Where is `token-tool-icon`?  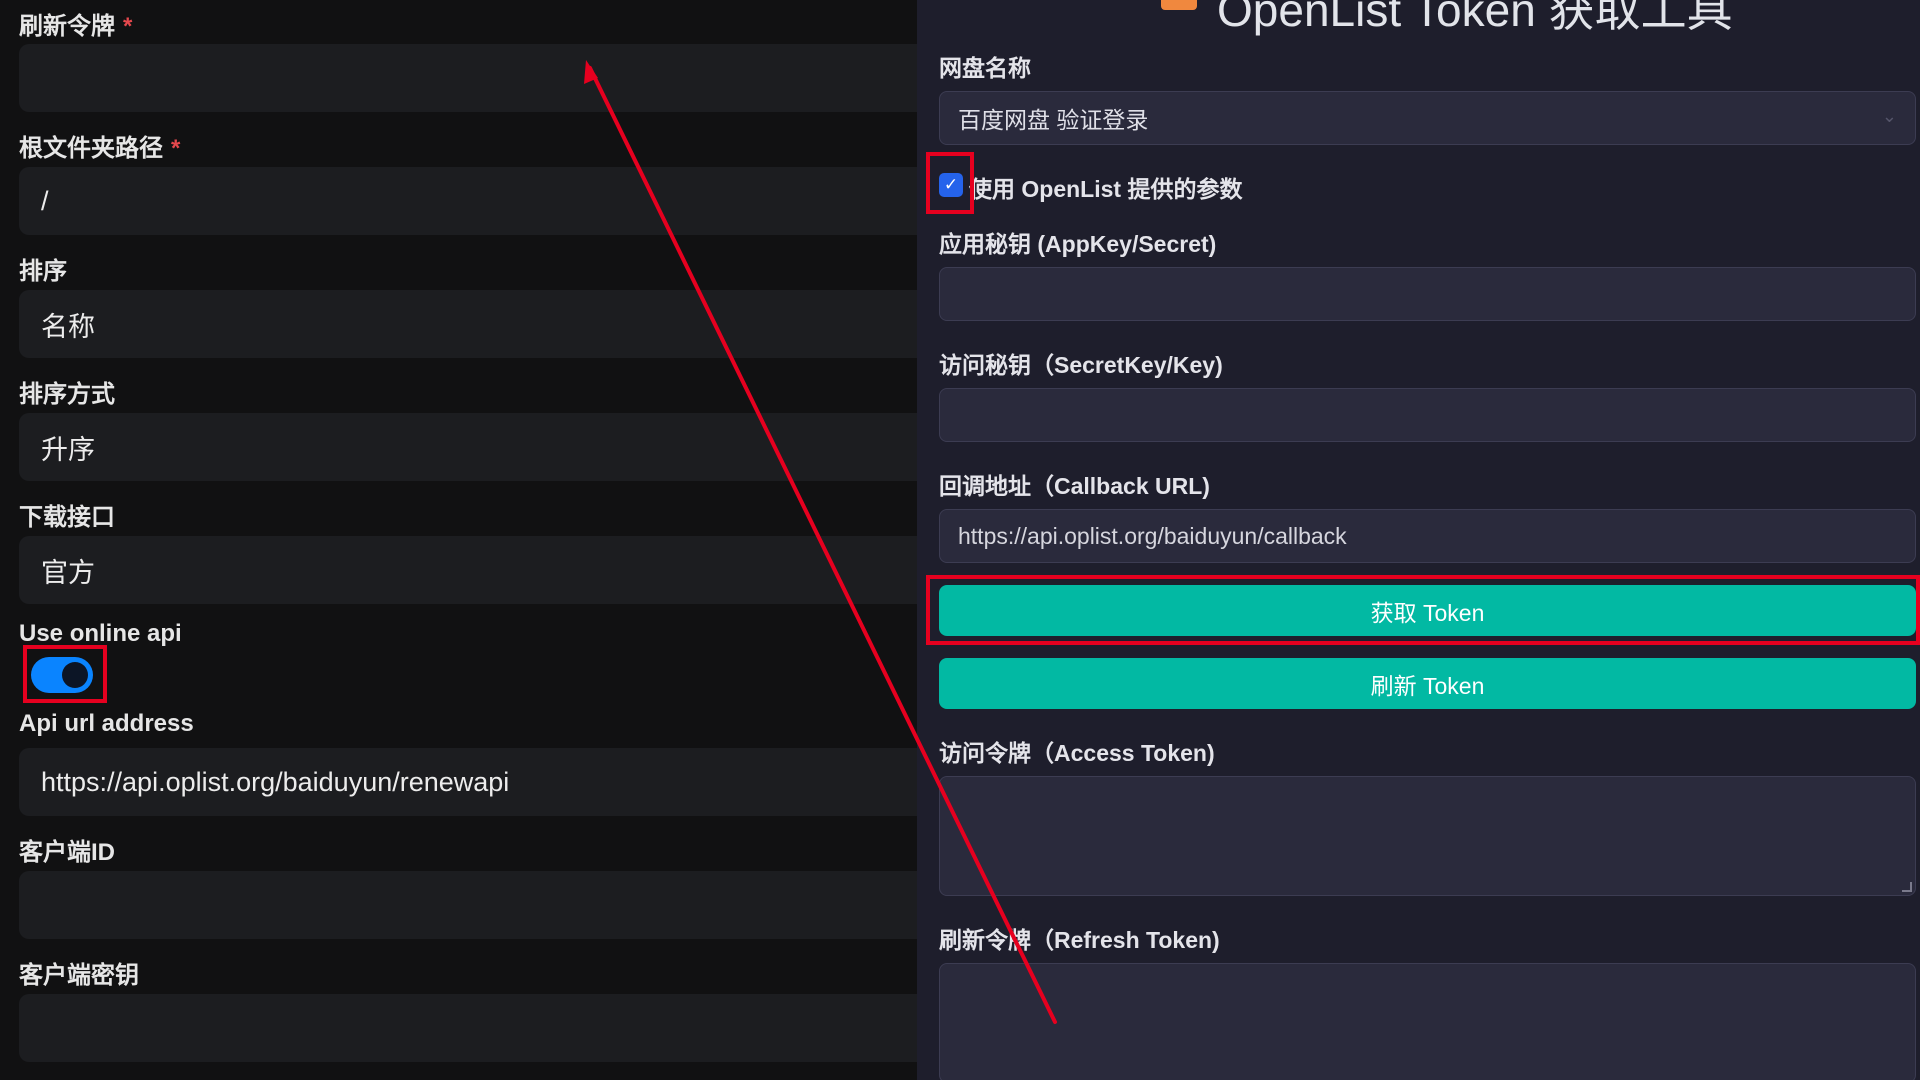
token-tool-icon is located at coordinates (1179, 5).